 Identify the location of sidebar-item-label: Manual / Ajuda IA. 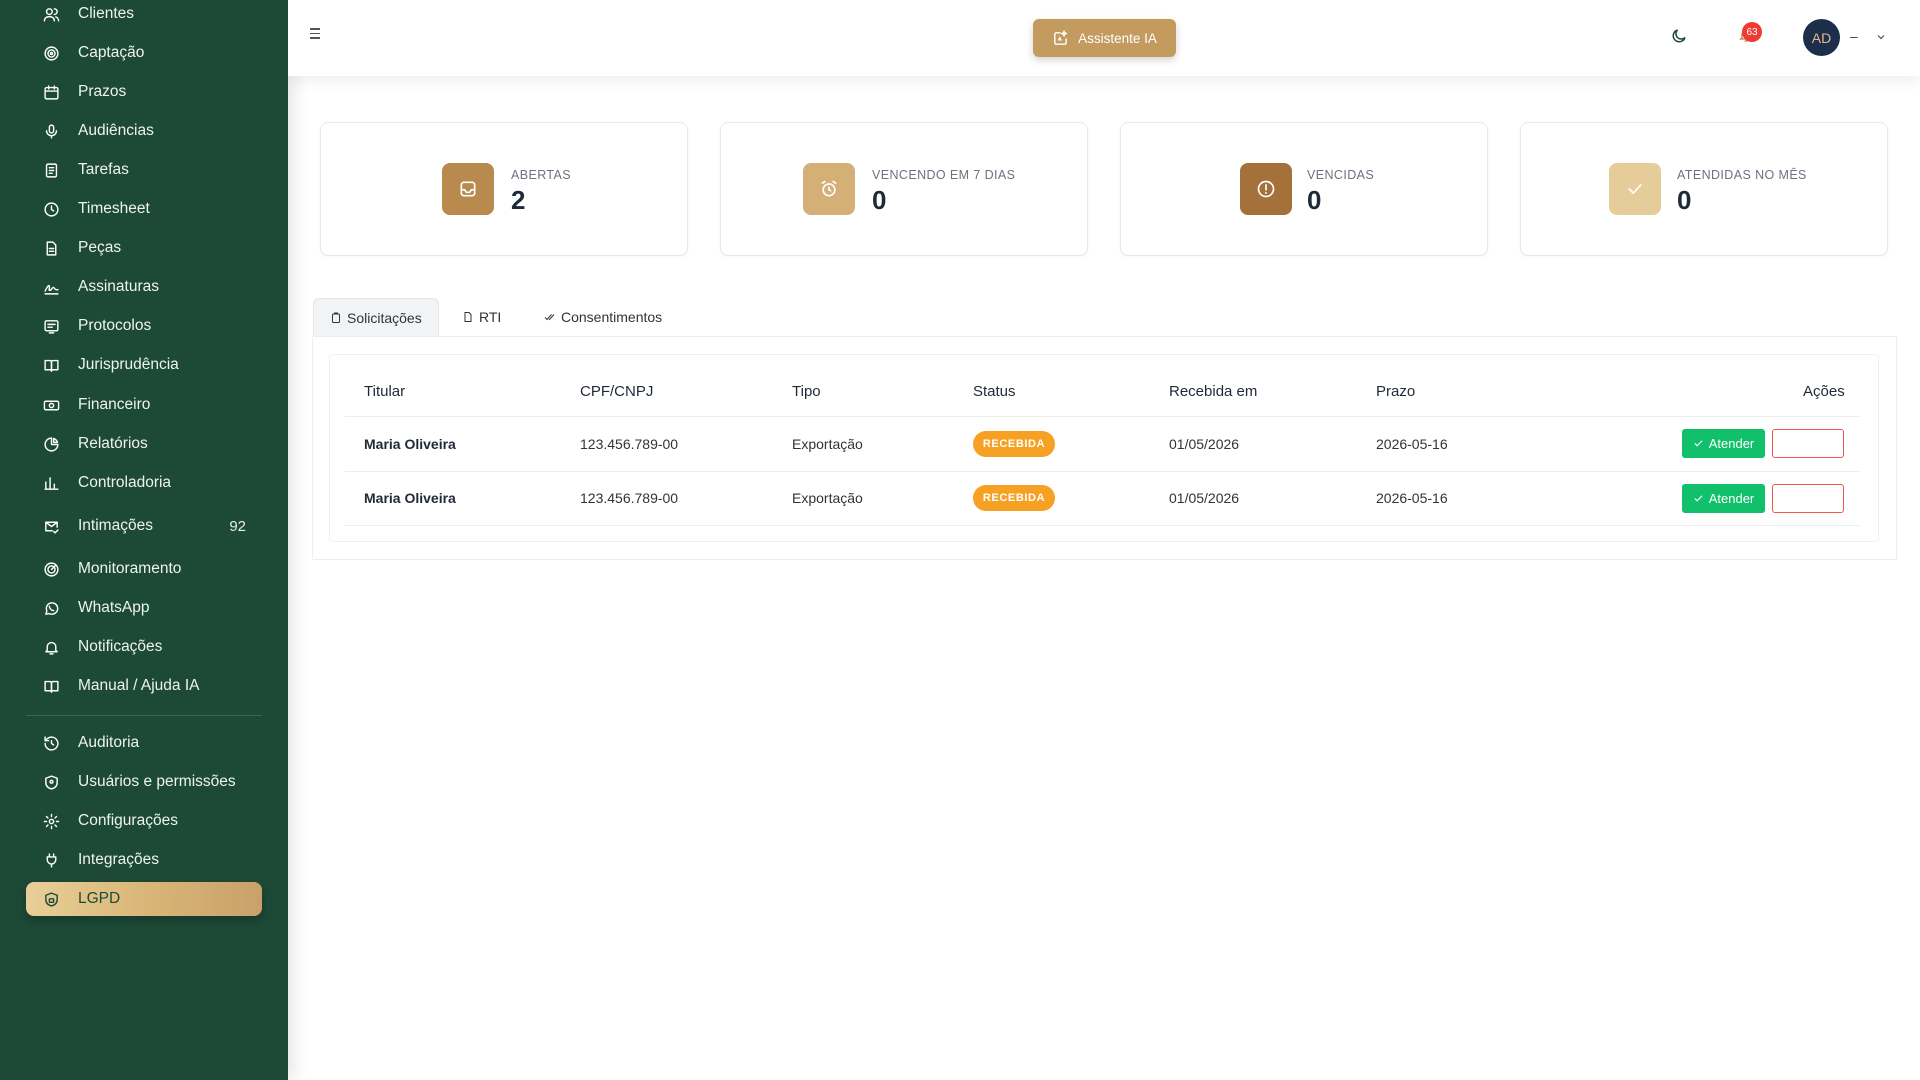
(139, 685).